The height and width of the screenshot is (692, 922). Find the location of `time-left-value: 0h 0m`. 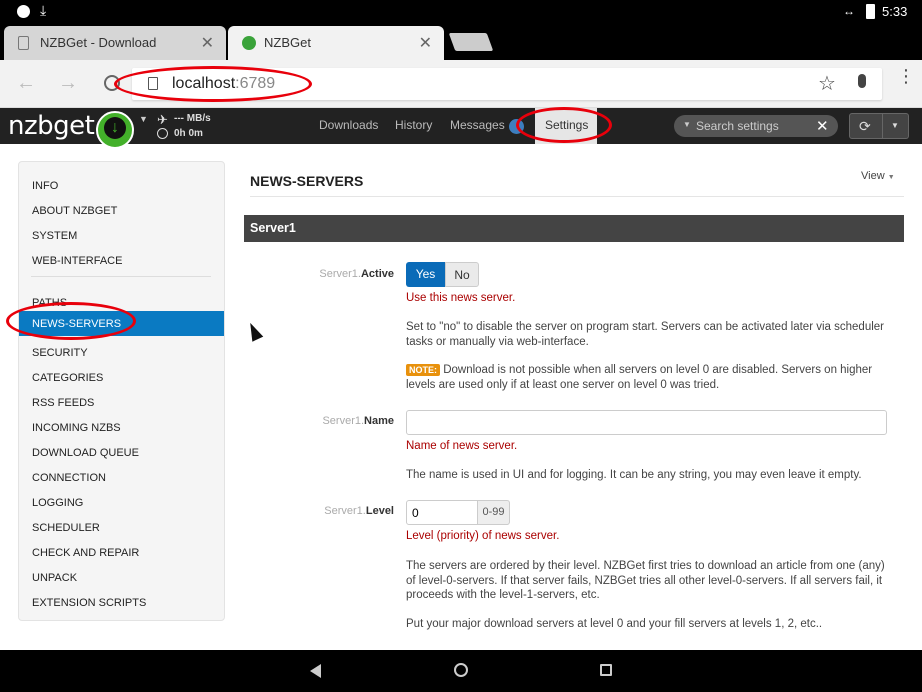

time-left-value: 0h 0m is located at coordinates (188, 133).